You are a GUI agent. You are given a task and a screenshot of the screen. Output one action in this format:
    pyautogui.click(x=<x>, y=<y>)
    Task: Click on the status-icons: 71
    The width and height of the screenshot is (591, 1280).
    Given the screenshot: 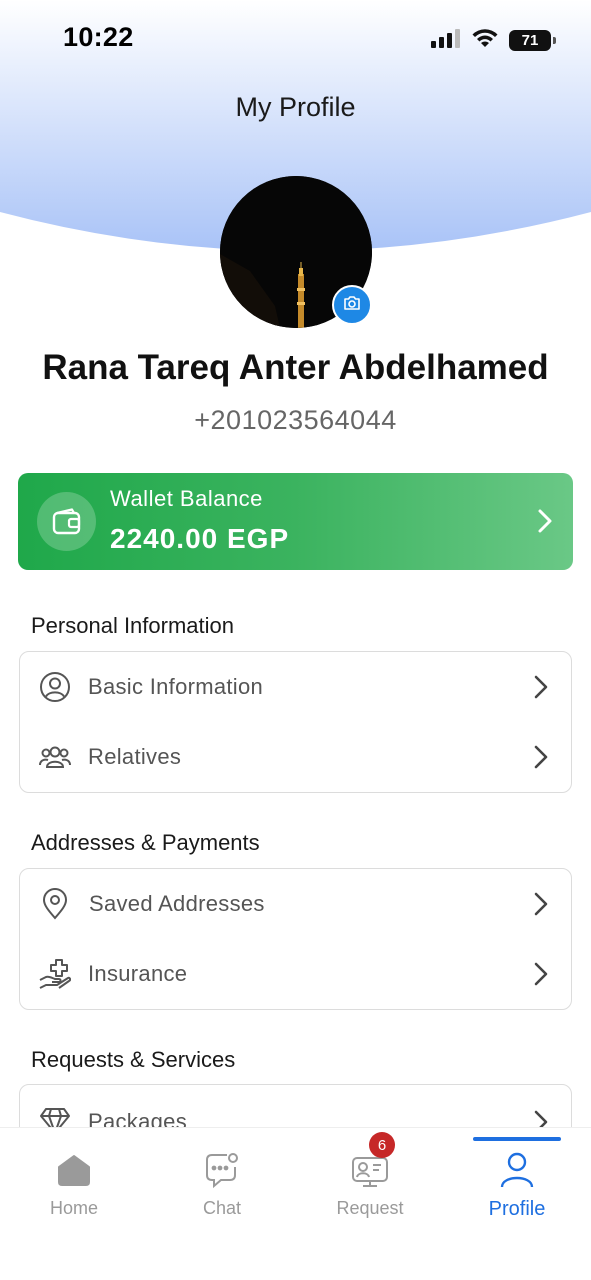 What is the action you would take?
    pyautogui.click(x=493, y=40)
    